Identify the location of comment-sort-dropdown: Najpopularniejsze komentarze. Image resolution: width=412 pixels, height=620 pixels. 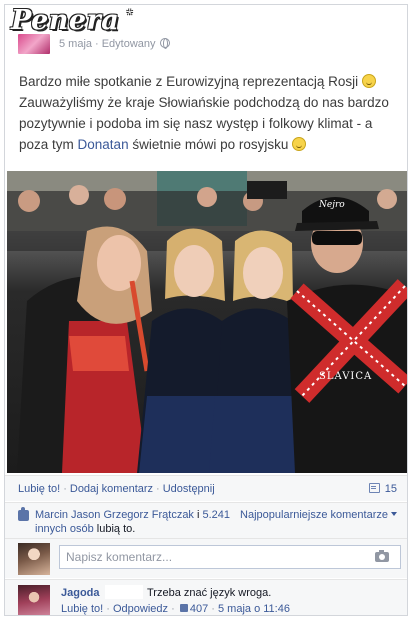
(318, 515).